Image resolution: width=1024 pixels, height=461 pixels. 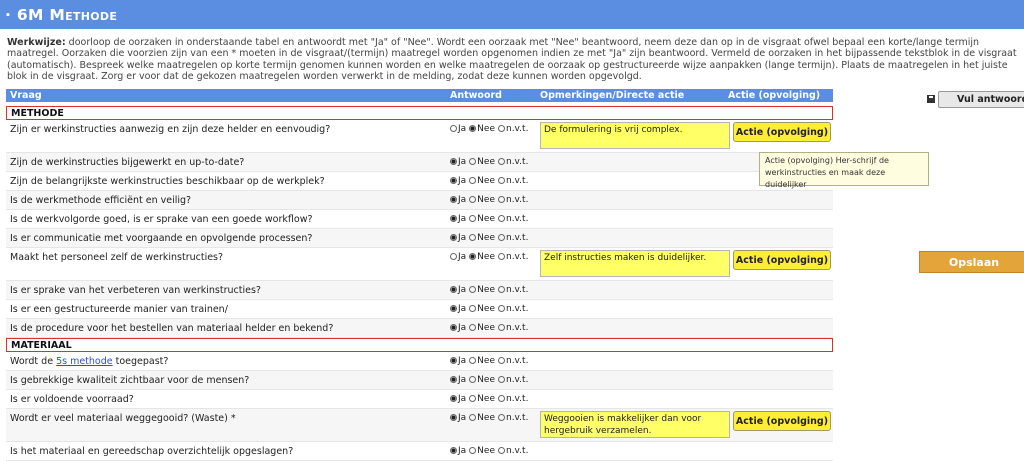 What do you see at coordinates (84, 361) in the screenshot?
I see `5s-method-link: 5s methode` at bounding box center [84, 361].